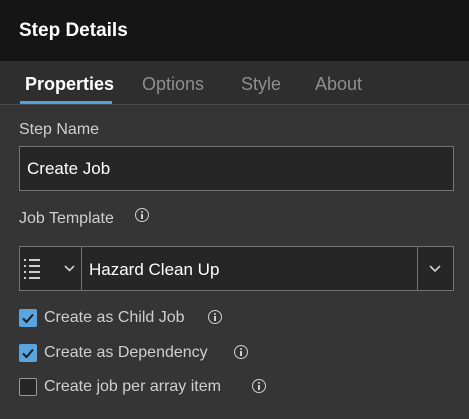  What do you see at coordinates (66, 218) in the screenshot?
I see `job-template-label: Job Template` at bounding box center [66, 218].